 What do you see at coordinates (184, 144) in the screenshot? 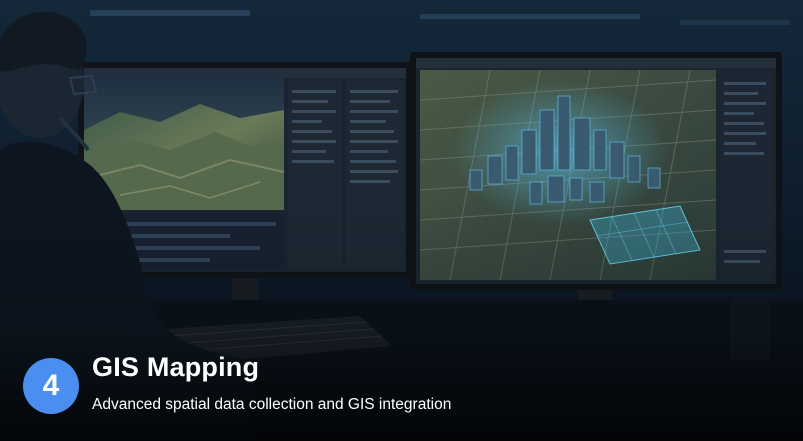
I see `terrain-map` at bounding box center [184, 144].